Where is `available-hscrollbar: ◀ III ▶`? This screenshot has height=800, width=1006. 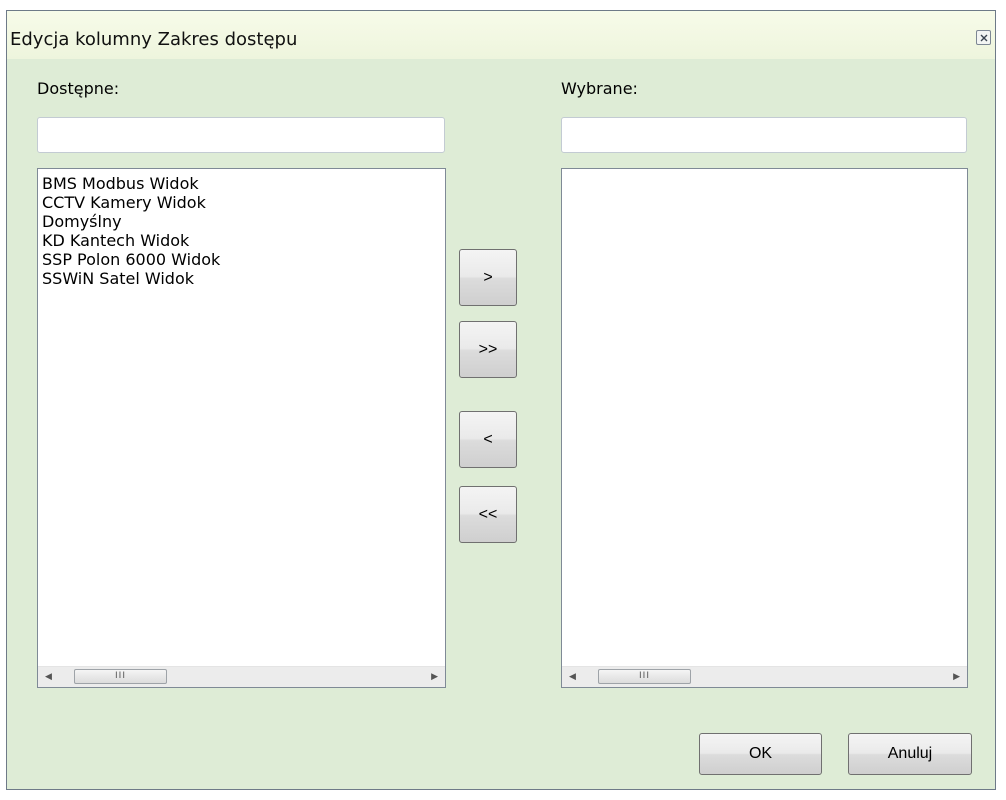
available-hscrollbar: ◀ III ▶ is located at coordinates (241, 676).